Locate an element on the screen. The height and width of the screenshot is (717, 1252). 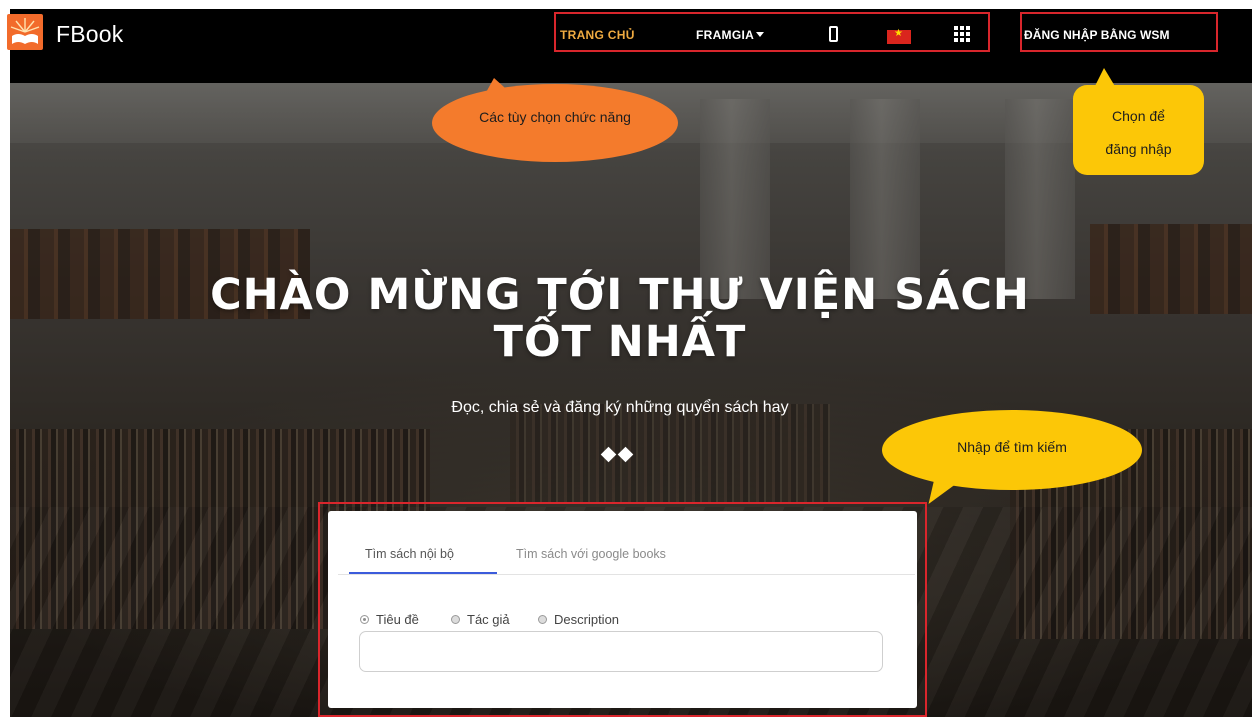
nav-framgia-dropdown: FRAMGIA is located at coordinates (730, 35).